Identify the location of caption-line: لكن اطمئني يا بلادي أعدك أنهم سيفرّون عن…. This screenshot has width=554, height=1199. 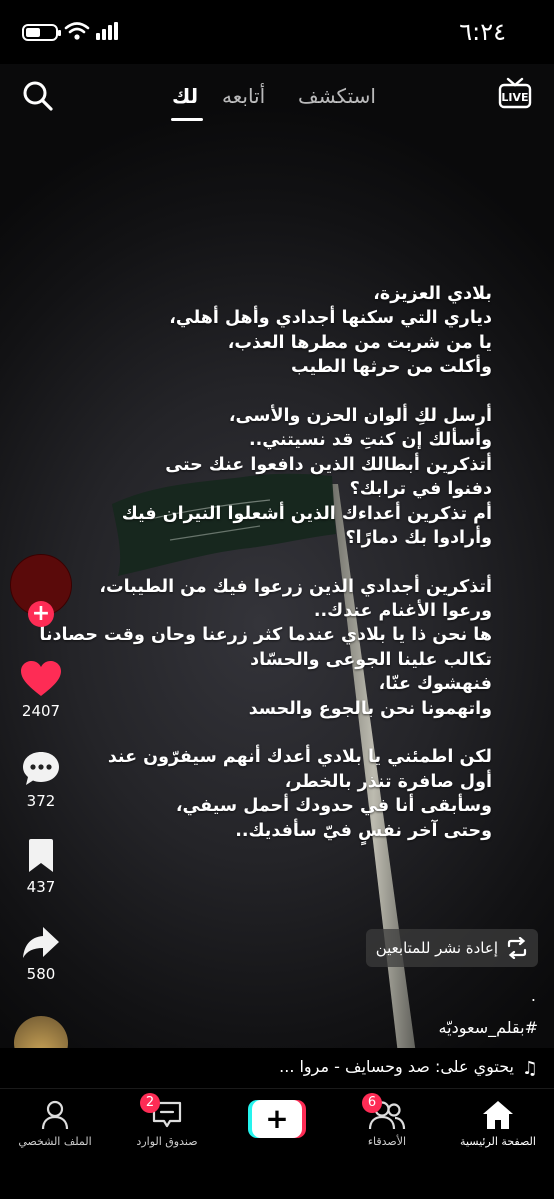
(299, 757).